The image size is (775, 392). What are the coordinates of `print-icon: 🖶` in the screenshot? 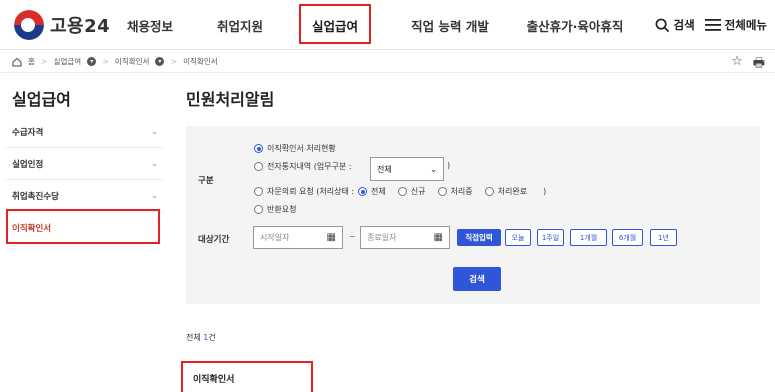 It's located at (759, 65).